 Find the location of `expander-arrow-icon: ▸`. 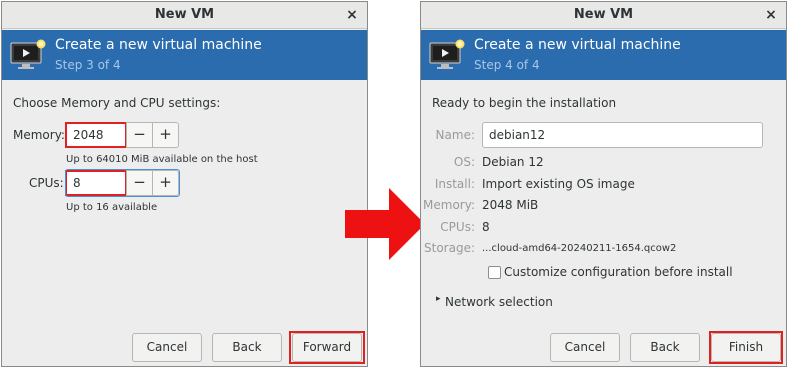

expander-arrow-icon: ▸ is located at coordinates (438, 299).